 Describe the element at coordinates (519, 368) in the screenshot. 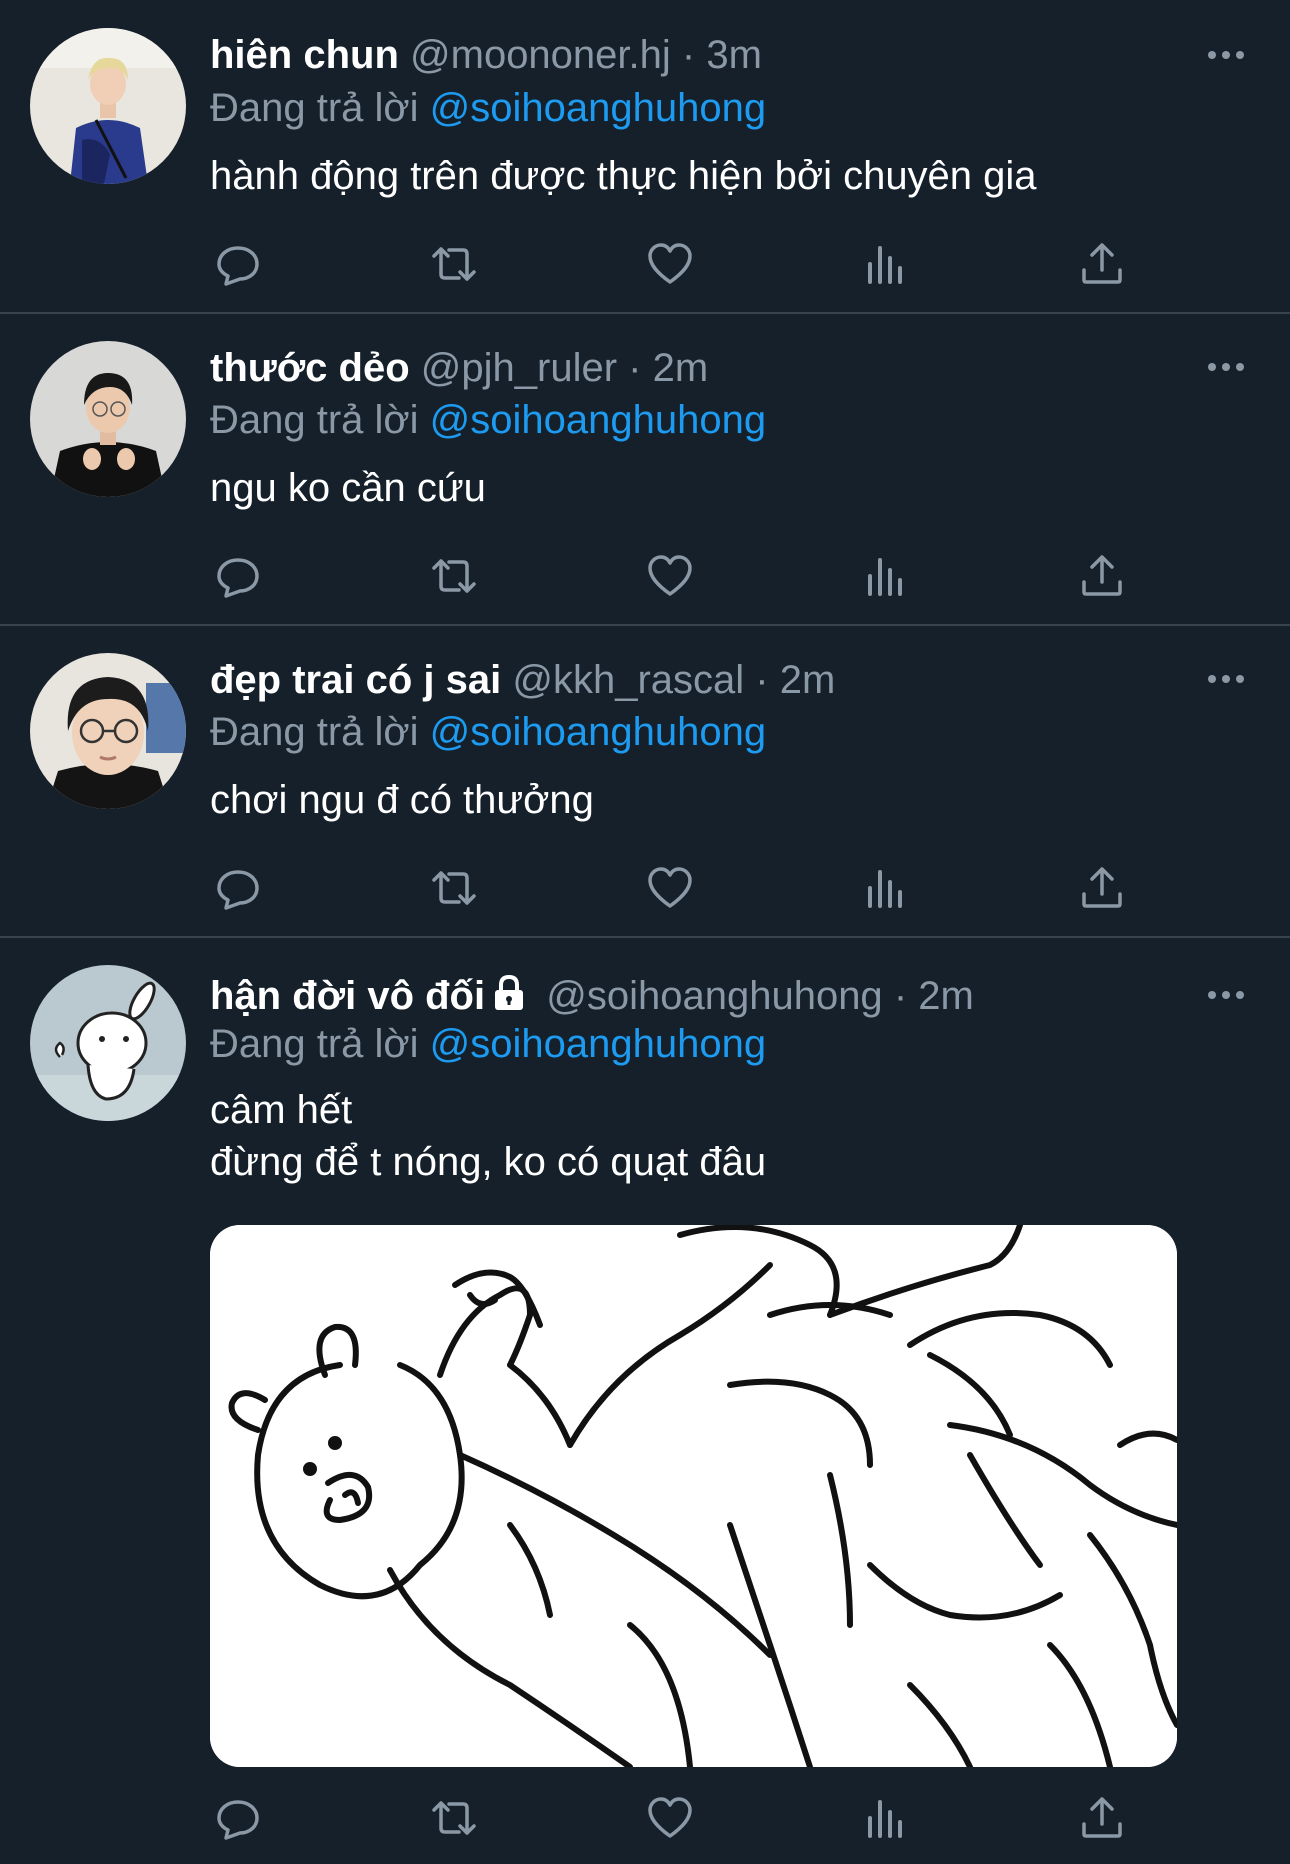

I see `user-handle: @pjh_ruler` at that location.